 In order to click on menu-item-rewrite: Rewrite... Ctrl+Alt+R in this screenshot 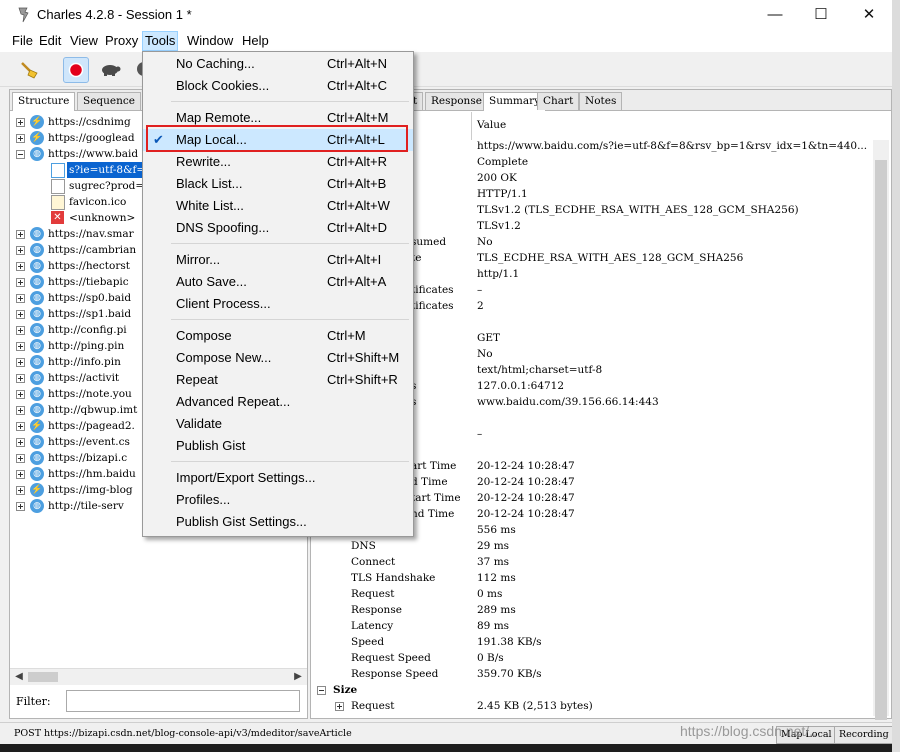, I will do `click(278, 162)`.